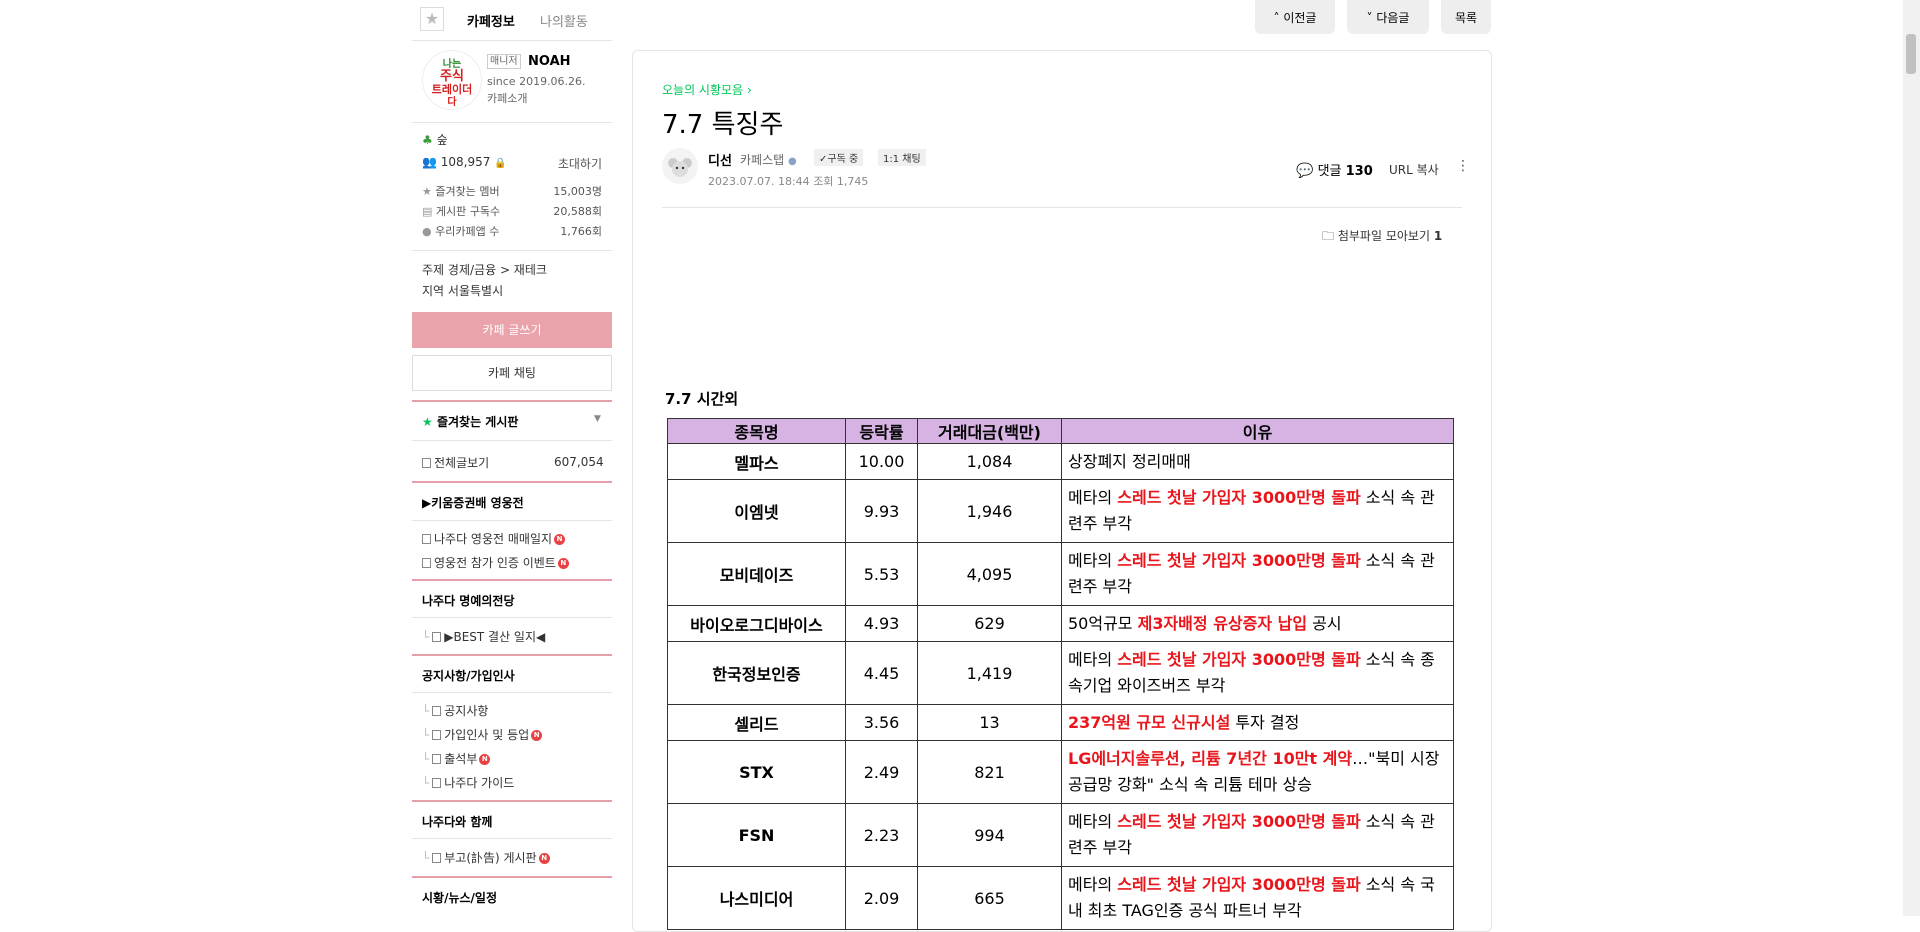 This screenshot has width=1920, height=932. I want to click on divider, so click(512, 838).